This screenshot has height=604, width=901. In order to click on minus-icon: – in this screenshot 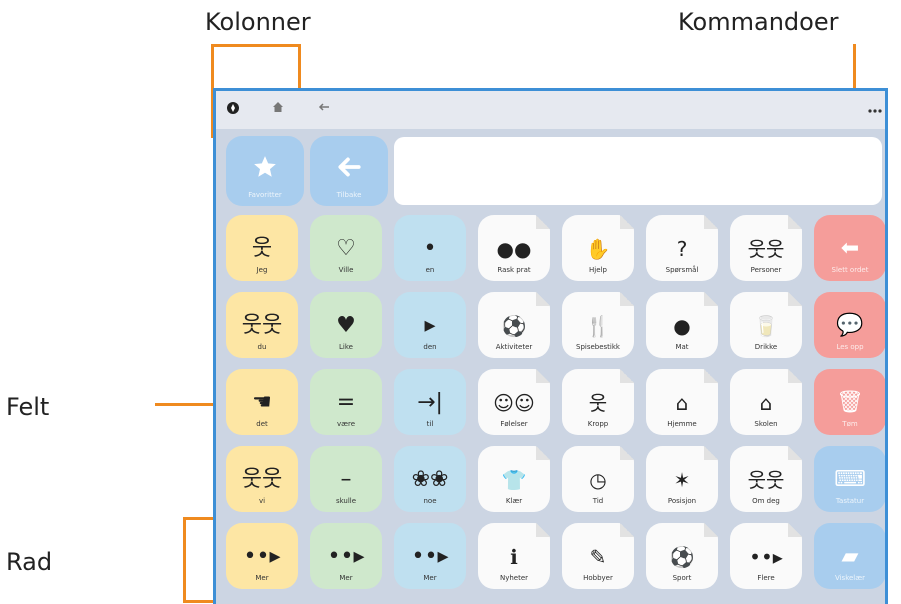, I will do `click(346, 479)`.